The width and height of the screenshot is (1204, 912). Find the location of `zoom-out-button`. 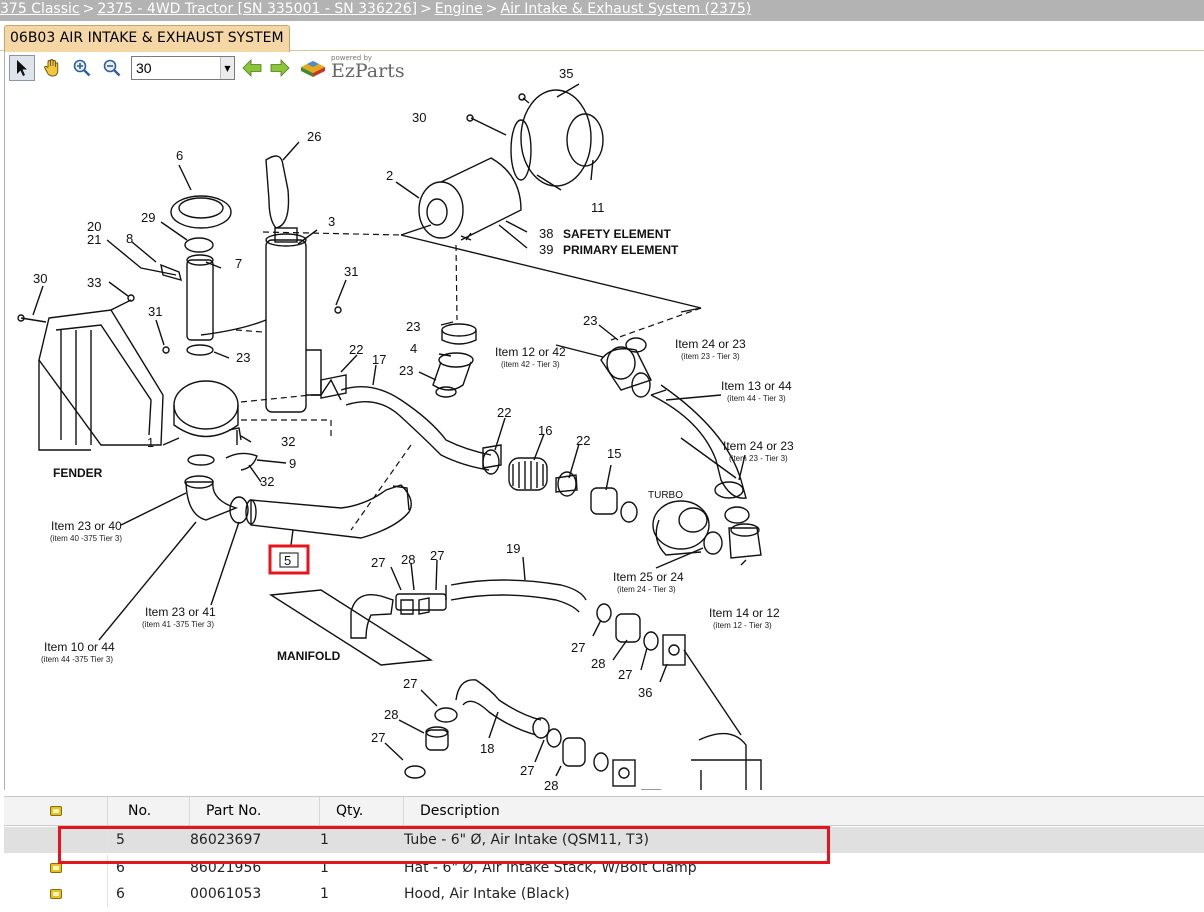

zoom-out-button is located at coordinates (112, 68).